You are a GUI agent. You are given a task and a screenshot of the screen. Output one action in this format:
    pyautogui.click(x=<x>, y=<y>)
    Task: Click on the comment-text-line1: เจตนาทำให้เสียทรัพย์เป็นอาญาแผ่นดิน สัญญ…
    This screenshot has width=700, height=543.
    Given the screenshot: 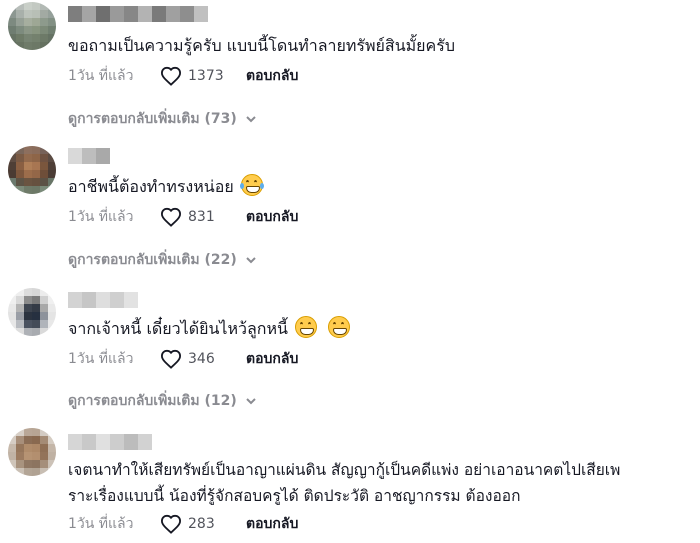 What is the action you would take?
    pyautogui.click(x=344, y=470)
    